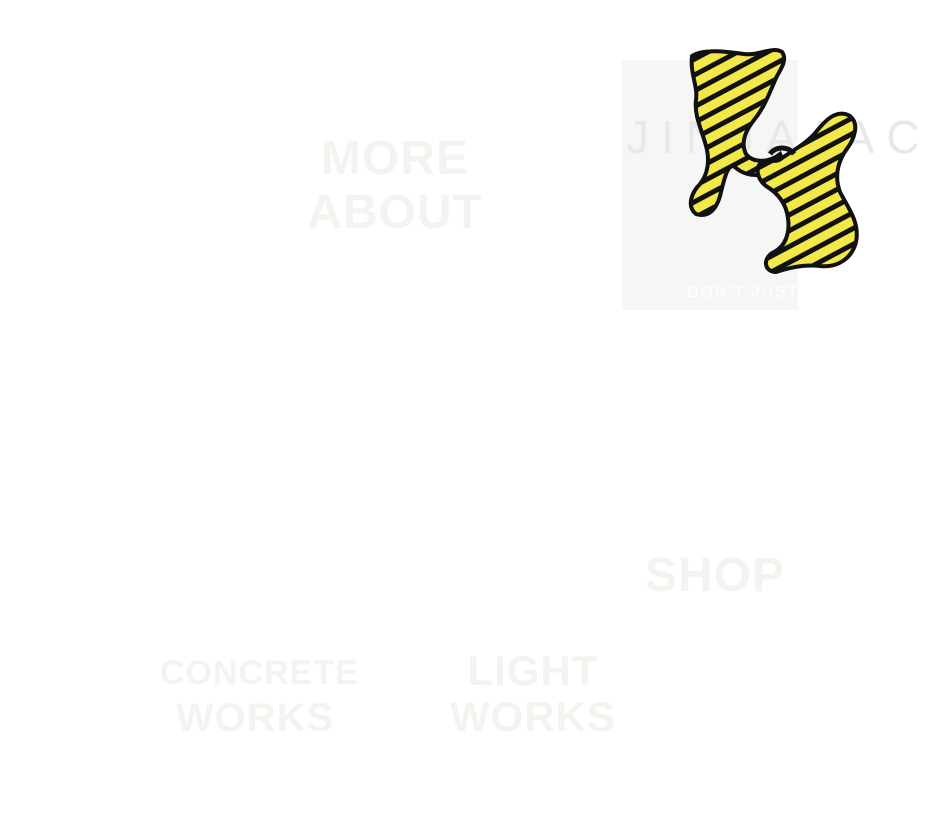 The image size is (934, 818). Describe the element at coordinates (533, 716) in the screenshot. I see `nav-light-works-label: WORKS` at that location.